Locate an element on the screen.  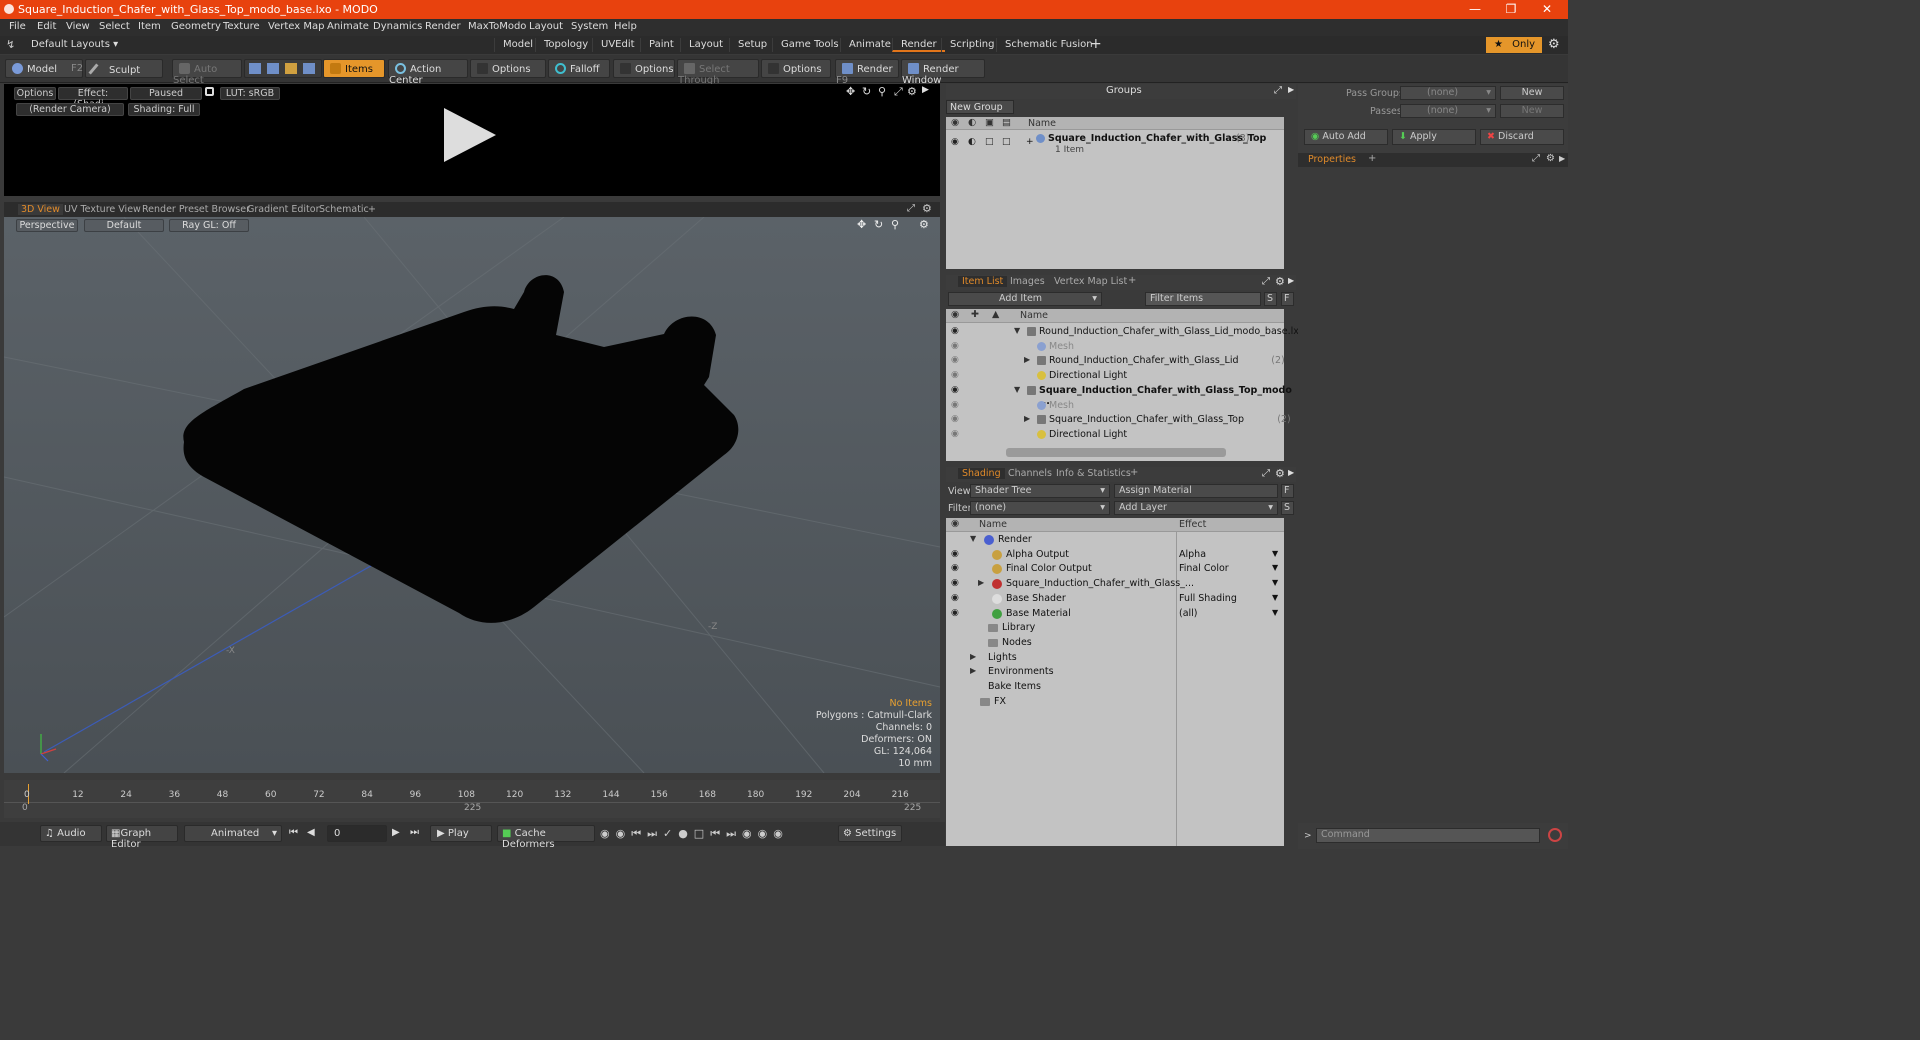
layout-tab-topology: Topology is located at coordinates (565, 45).